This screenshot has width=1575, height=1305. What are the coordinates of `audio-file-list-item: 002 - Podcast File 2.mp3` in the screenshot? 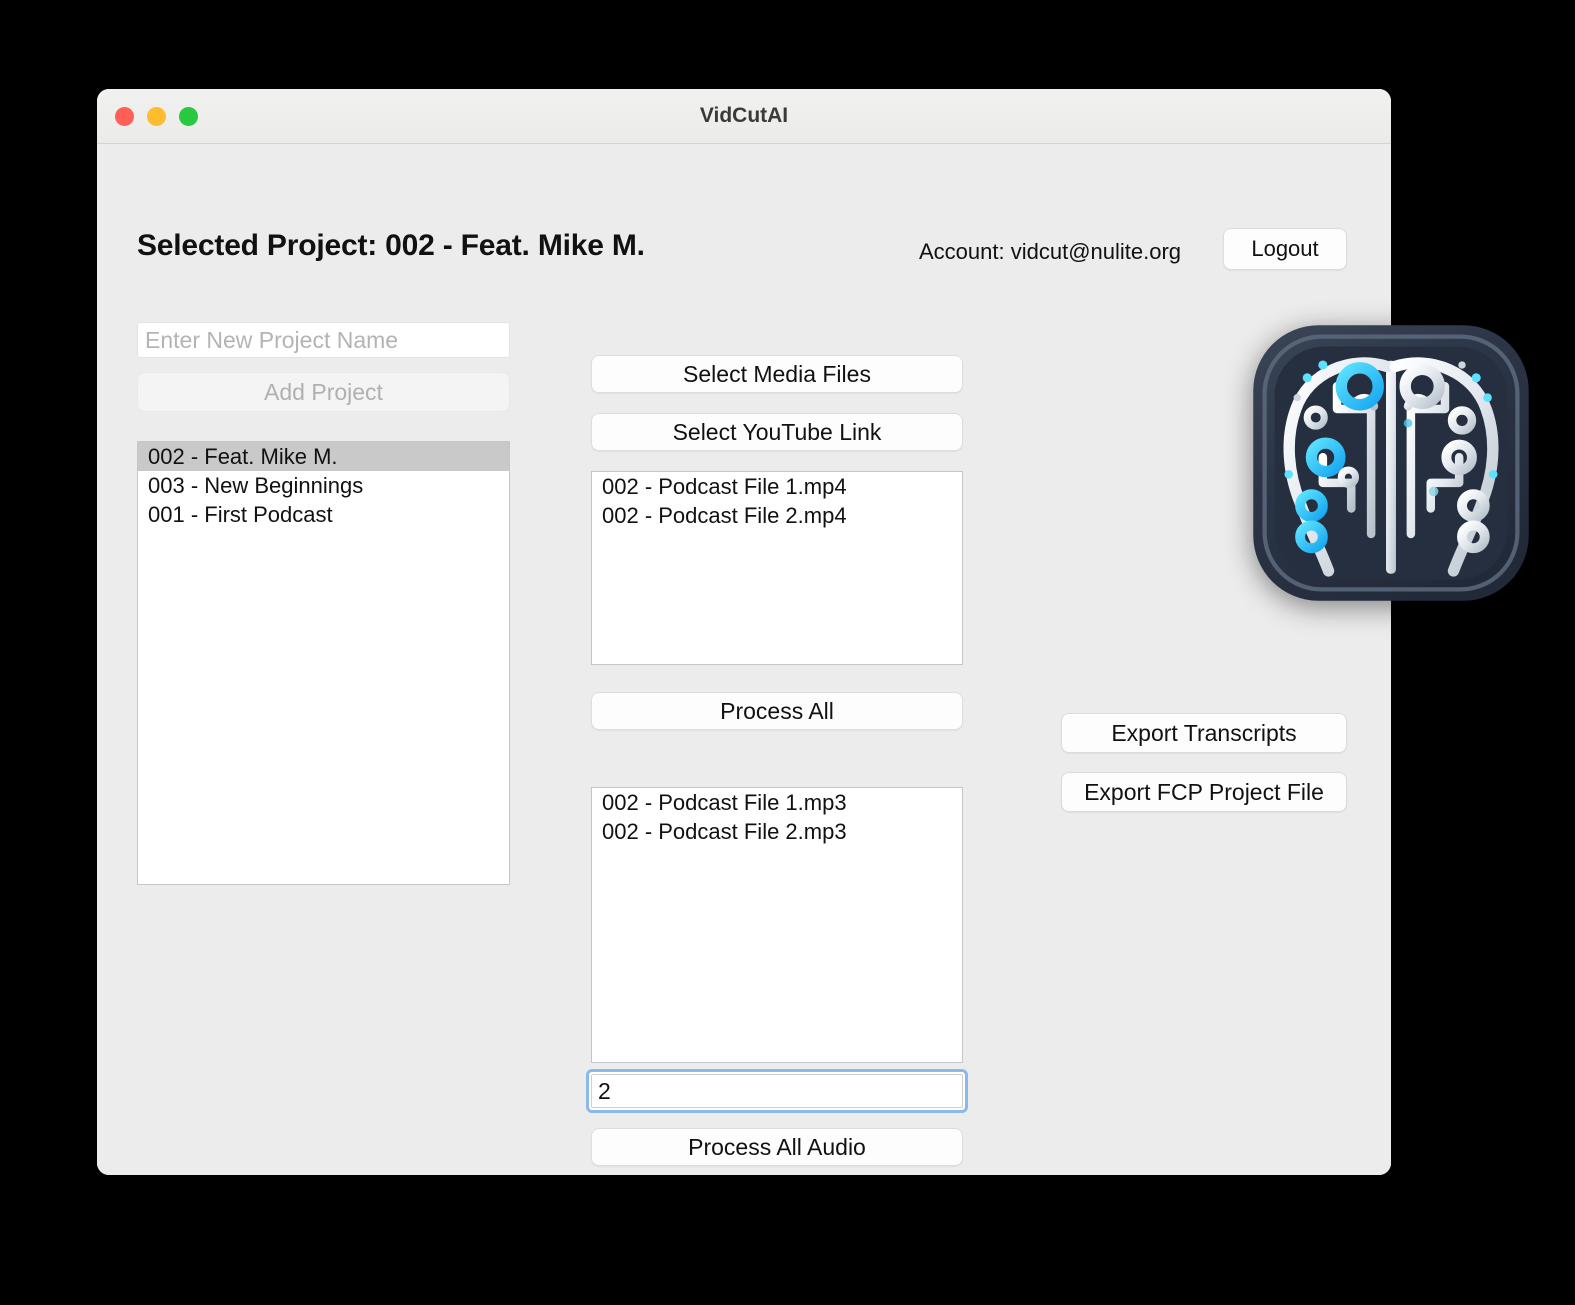 It's located at (777, 831).